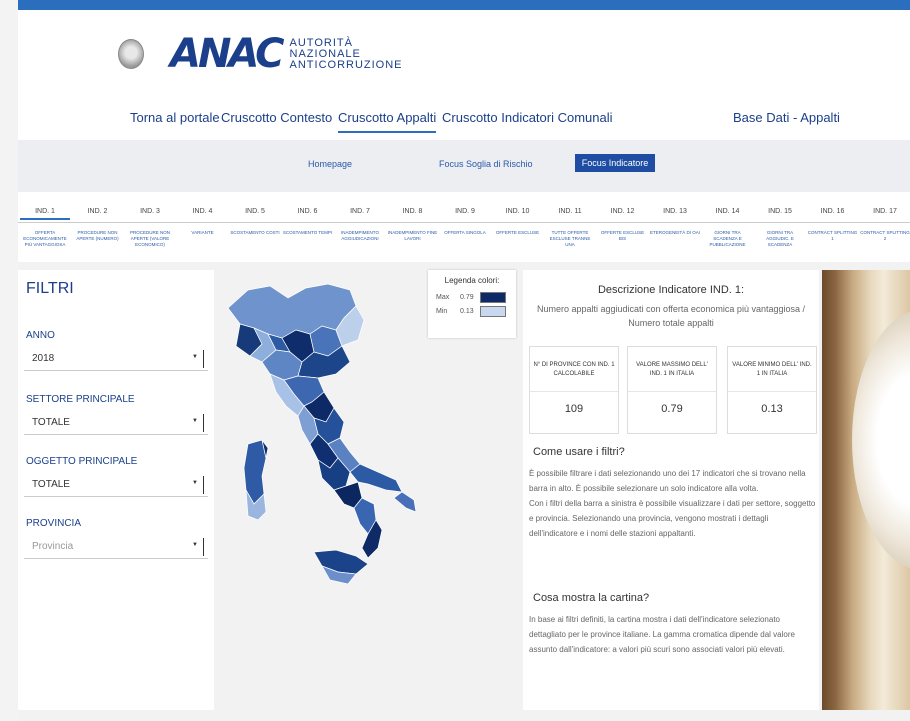 The height and width of the screenshot is (721, 910). I want to click on legend-min-row: Min 0.13, so click(471, 311).